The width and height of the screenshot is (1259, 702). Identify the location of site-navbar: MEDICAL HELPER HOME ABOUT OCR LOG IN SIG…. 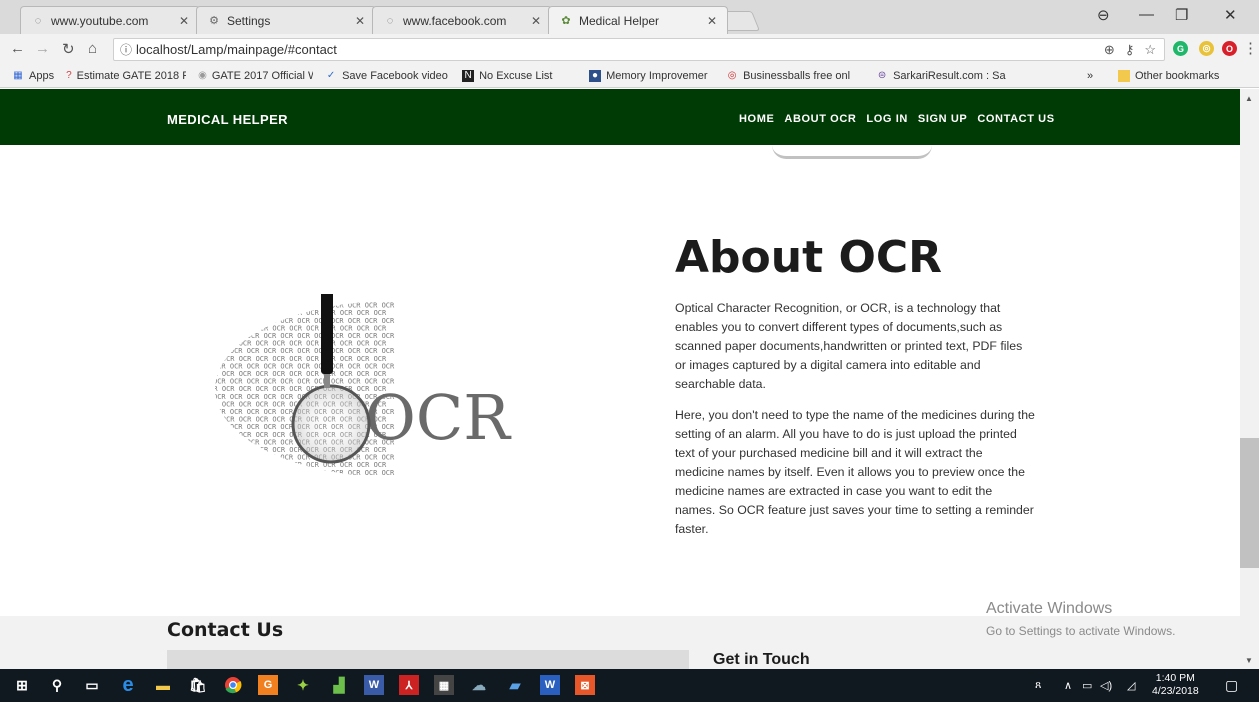
(620, 117).